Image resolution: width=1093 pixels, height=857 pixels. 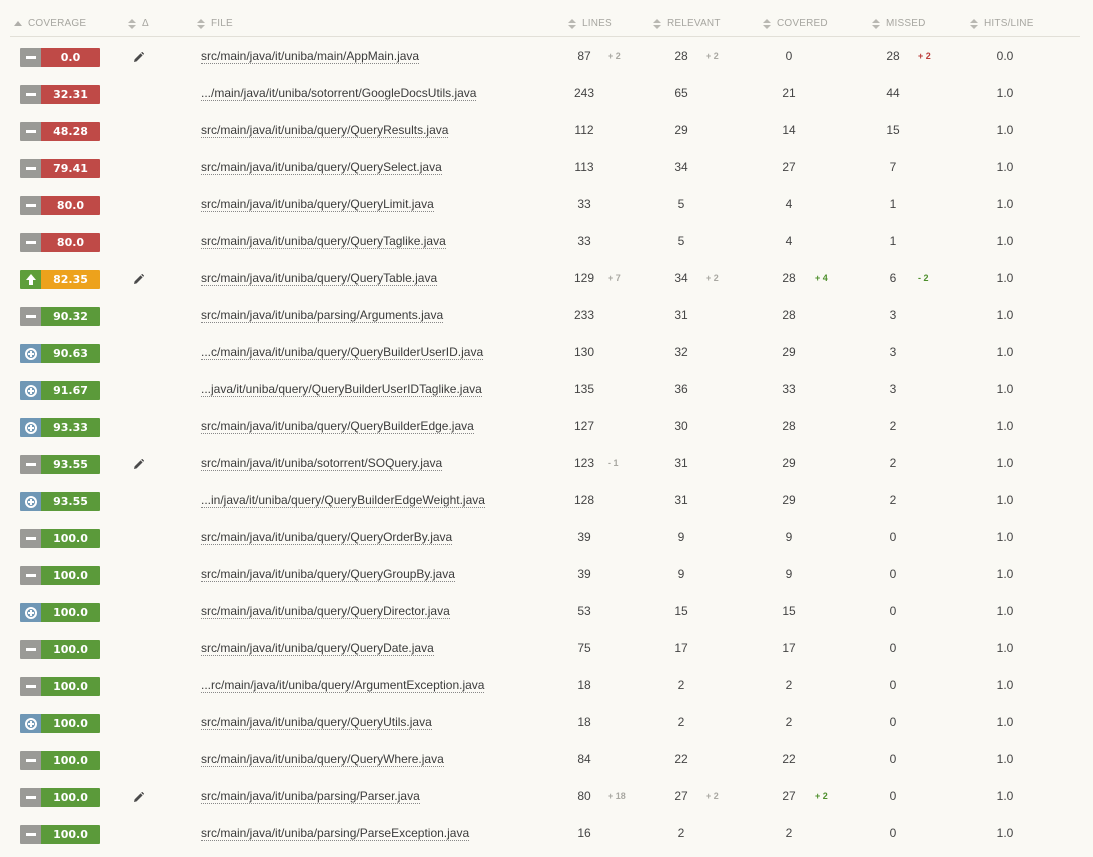 What do you see at coordinates (310, 56) in the screenshot?
I see `file-link: src/main/java/it/uniba/main/AppMain.java` at bounding box center [310, 56].